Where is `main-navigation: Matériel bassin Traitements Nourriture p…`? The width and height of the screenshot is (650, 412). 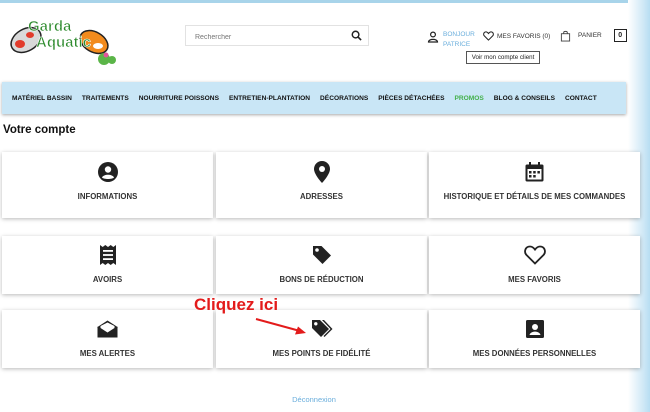
main-navigation: Matériel bassin Traitements Nourriture p… is located at coordinates (314, 98).